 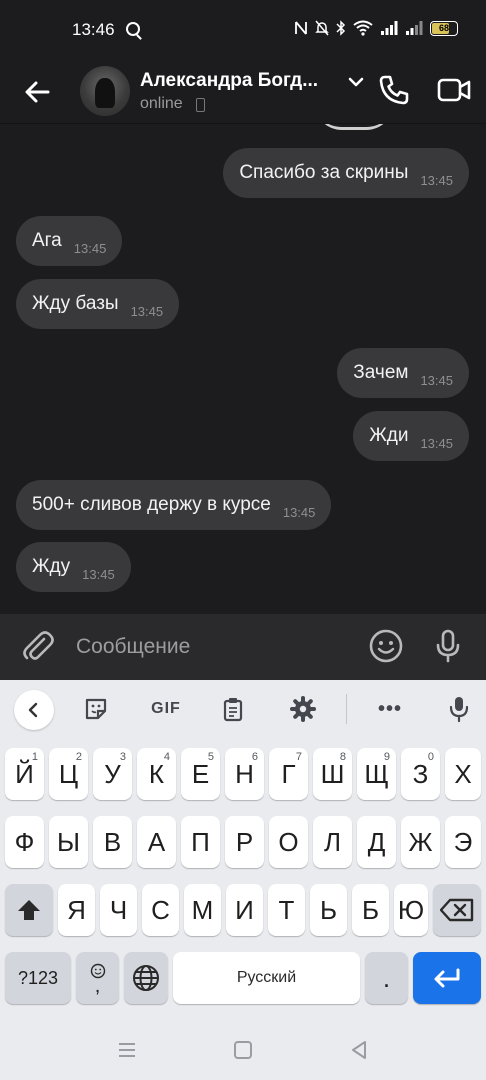 What do you see at coordinates (133, 29) in the screenshot?
I see `search-notification-icon` at bounding box center [133, 29].